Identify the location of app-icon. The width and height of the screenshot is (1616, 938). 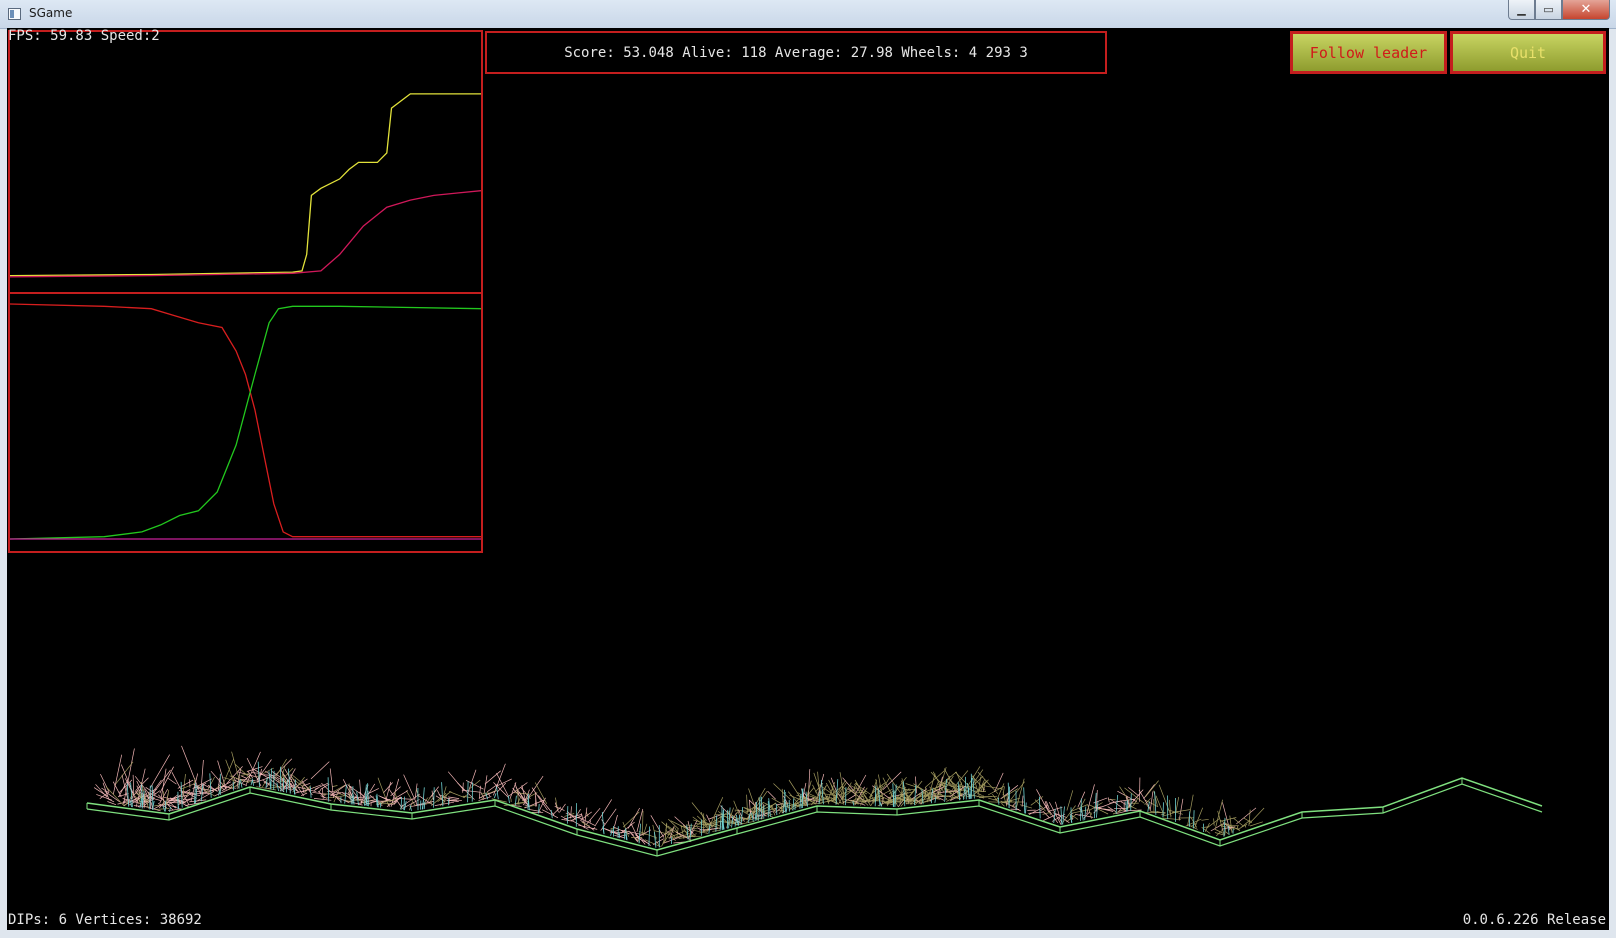
(14, 14).